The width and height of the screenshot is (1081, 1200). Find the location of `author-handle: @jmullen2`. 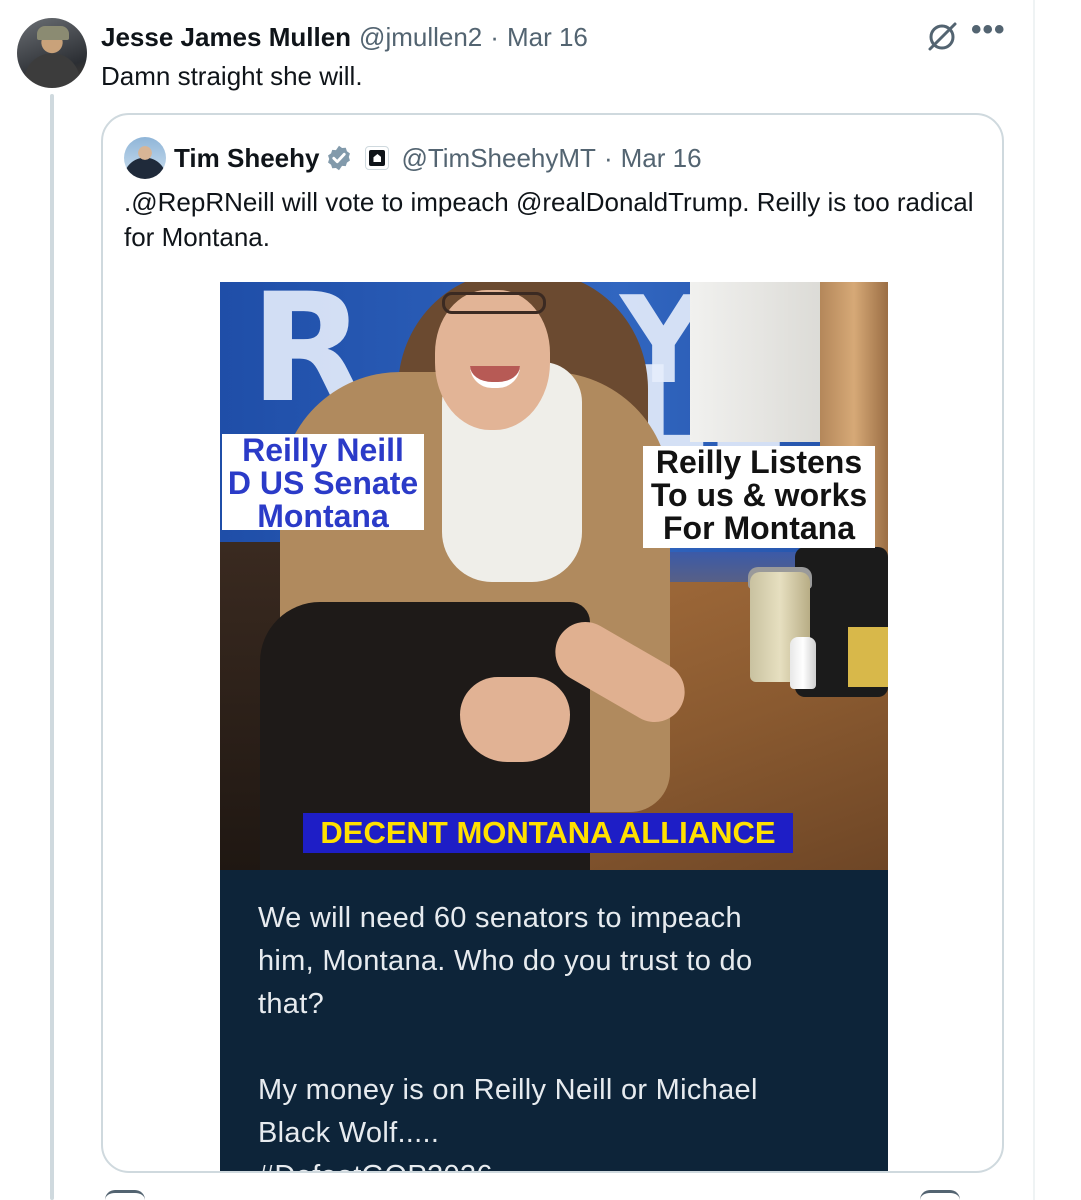

author-handle: @jmullen2 is located at coordinates (420, 37).